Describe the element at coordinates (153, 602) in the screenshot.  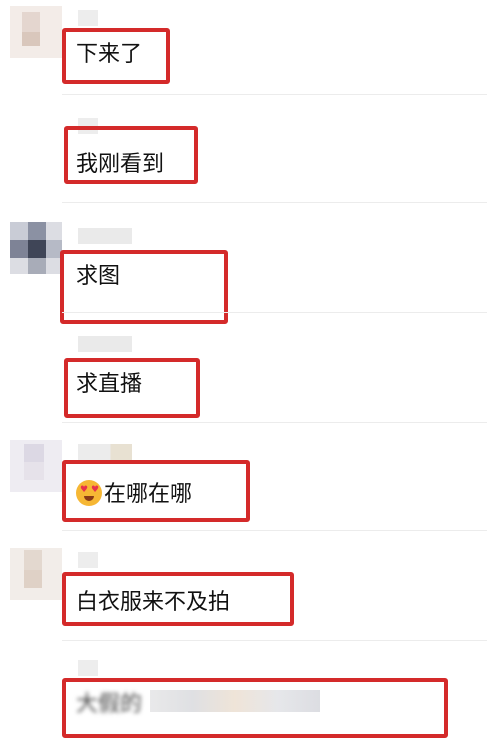
I see `comment-text: 白衣服来不及拍` at that location.